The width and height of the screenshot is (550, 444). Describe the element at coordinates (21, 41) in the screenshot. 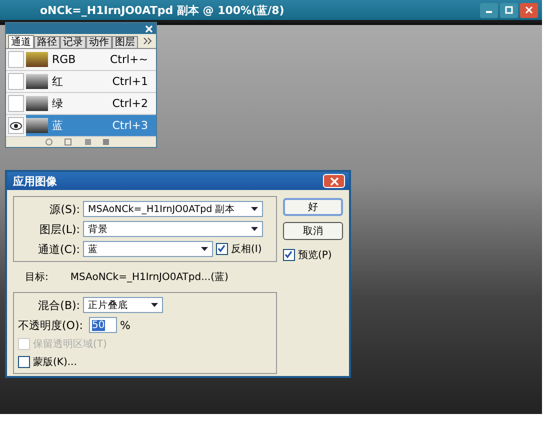

I see `panel-tab: 通道` at that location.